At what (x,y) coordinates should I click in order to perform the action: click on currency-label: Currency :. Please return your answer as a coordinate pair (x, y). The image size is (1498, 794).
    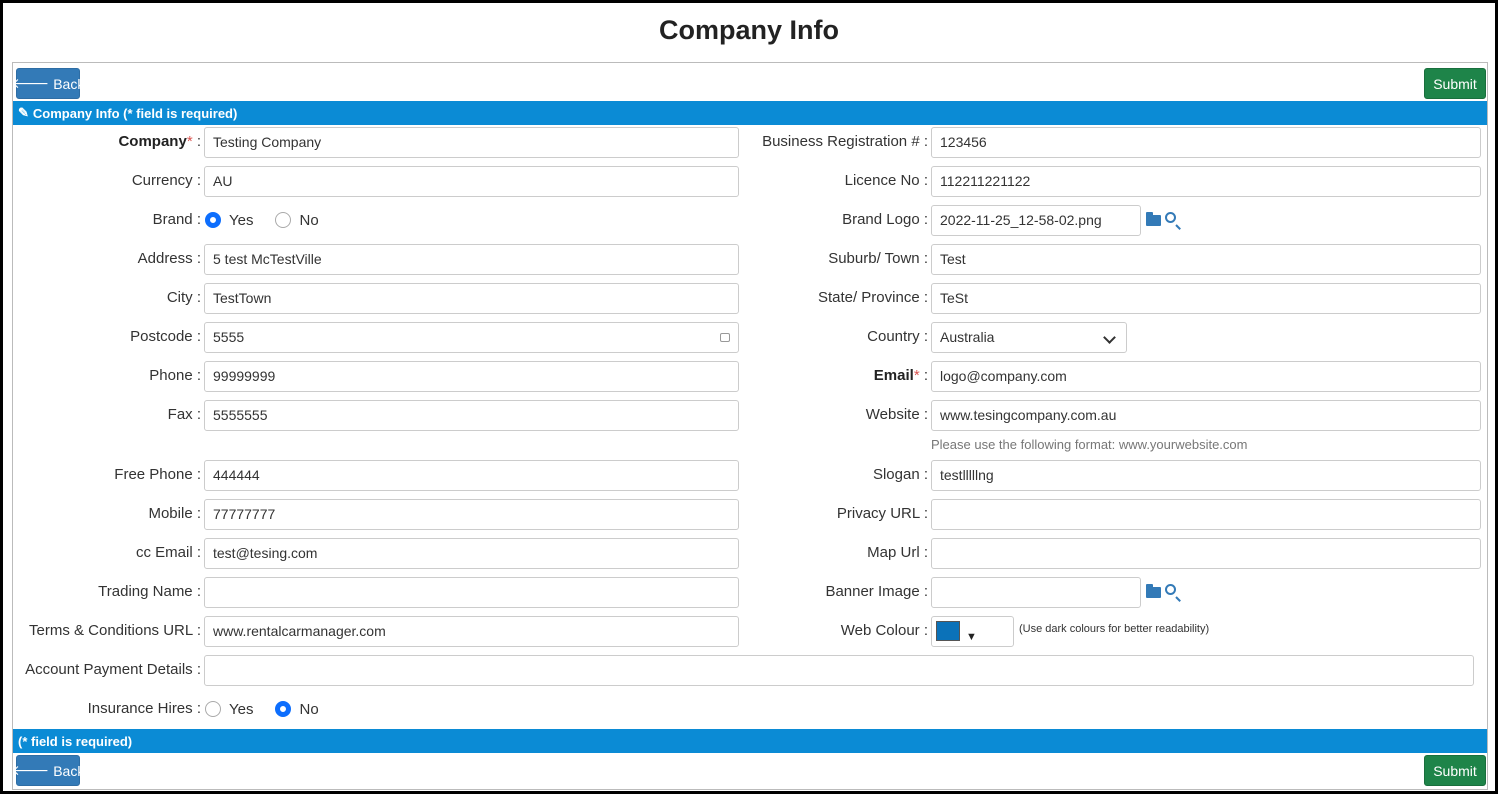
    Looking at the image, I should click on (166, 180).